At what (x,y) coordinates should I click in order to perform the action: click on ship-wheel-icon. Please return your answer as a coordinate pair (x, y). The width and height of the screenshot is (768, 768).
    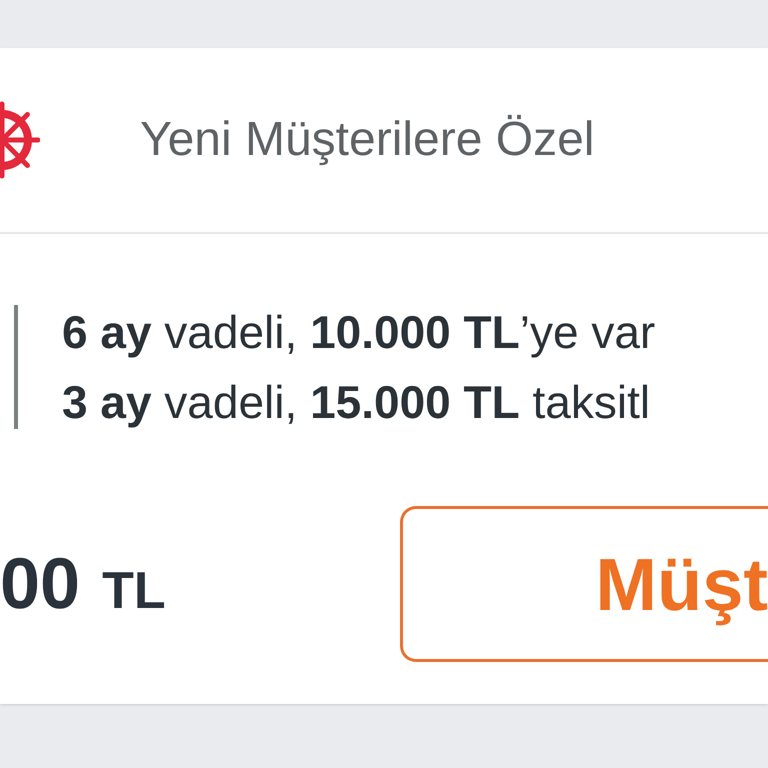
    Looking at the image, I should click on (20, 140).